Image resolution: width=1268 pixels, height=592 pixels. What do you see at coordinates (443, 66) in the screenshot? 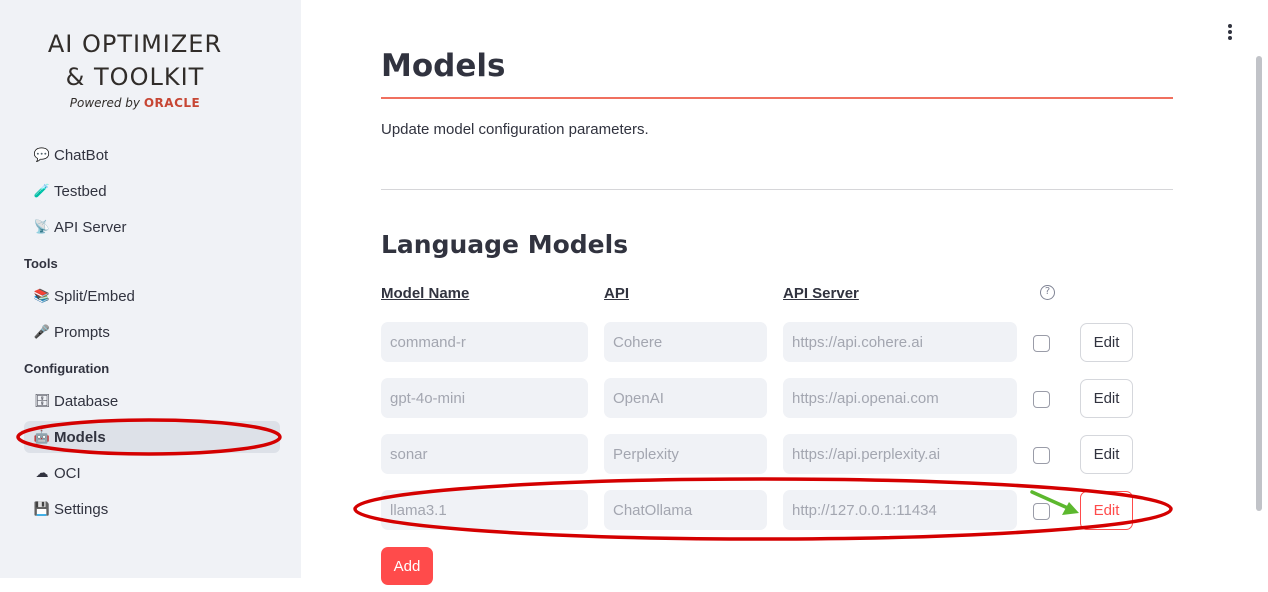
I see `page-title: Models` at bounding box center [443, 66].